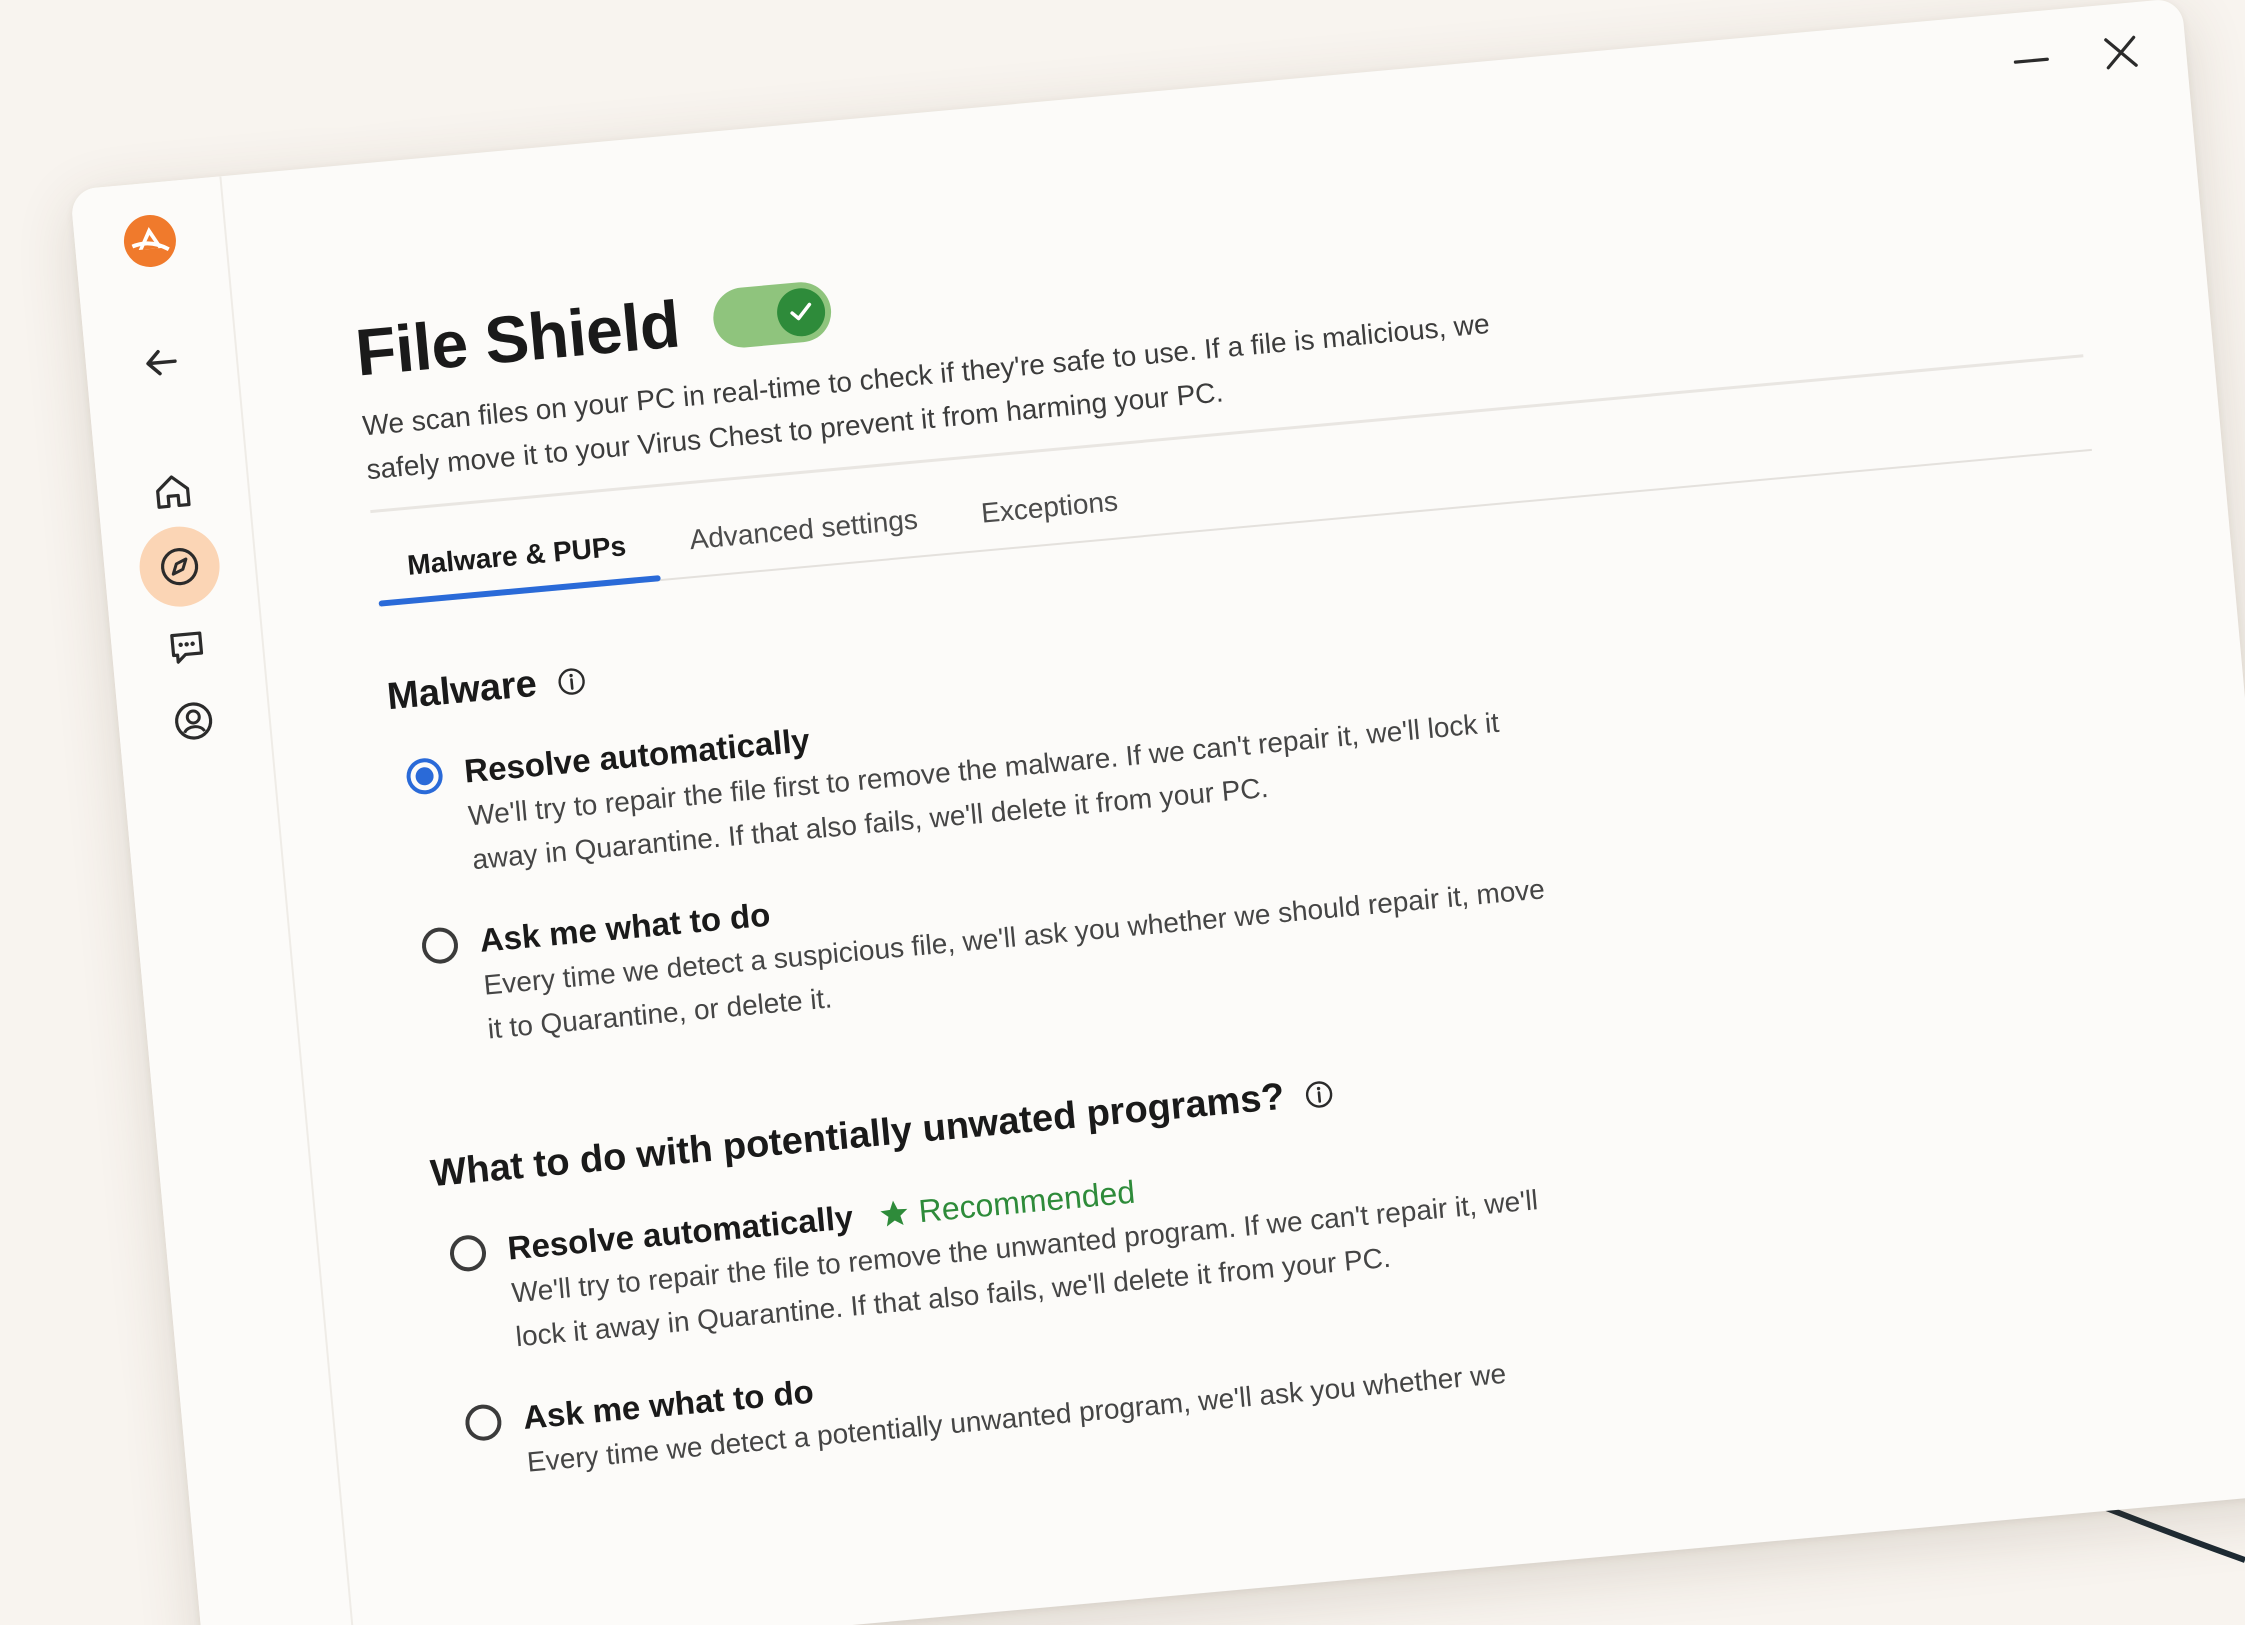  What do you see at coordinates (772, 315) in the screenshot?
I see `file-shield-toggle` at bounding box center [772, 315].